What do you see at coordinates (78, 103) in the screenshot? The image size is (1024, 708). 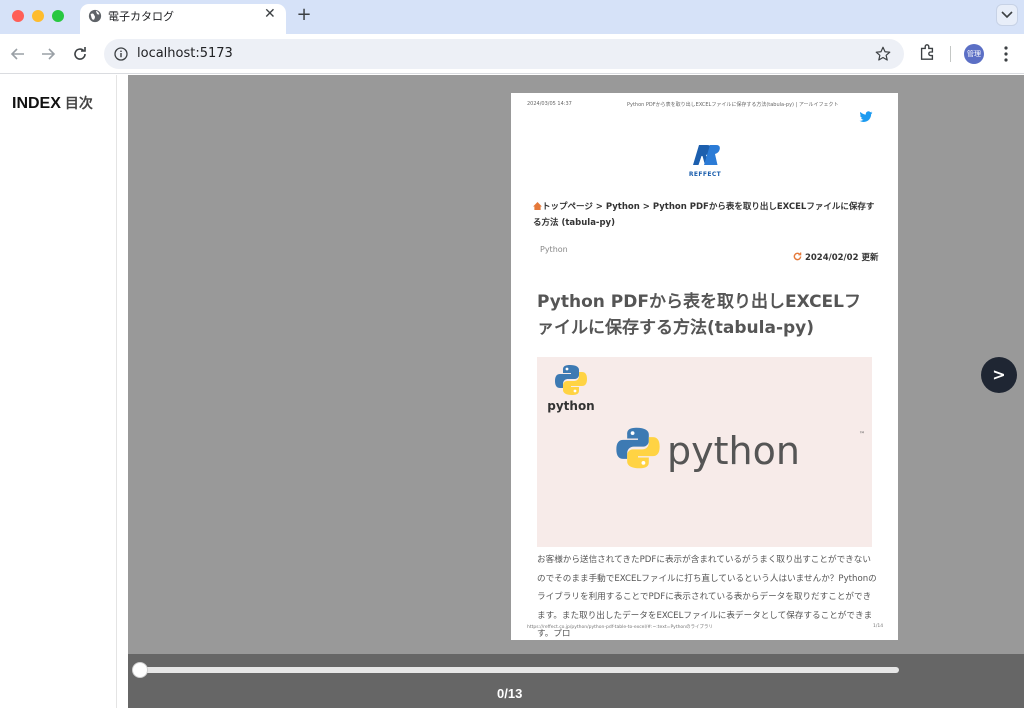 I see `index-subtitle: 目次` at bounding box center [78, 103].